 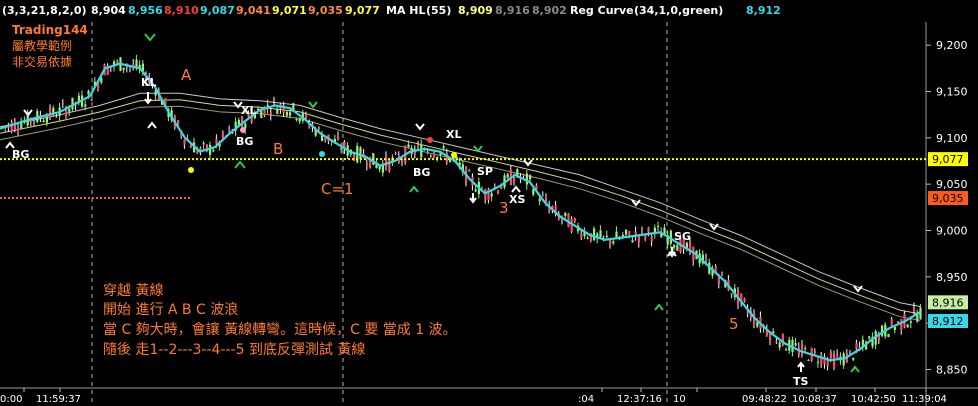 I want to click on x-tick-label: 12:37:16, so click(x=639, y=399).